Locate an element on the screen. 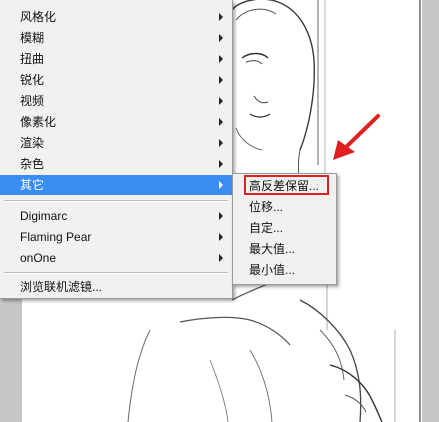 The width and height of the screenshot is (439, 422). menu-item-label: 像素化 is located at coordinates (38, 122).